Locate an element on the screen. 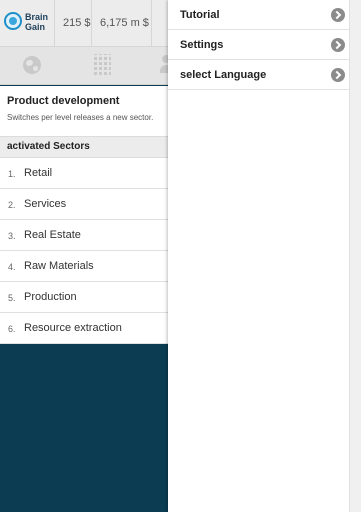  logo-text: Brain Gain is located at coordinates (36, 22).